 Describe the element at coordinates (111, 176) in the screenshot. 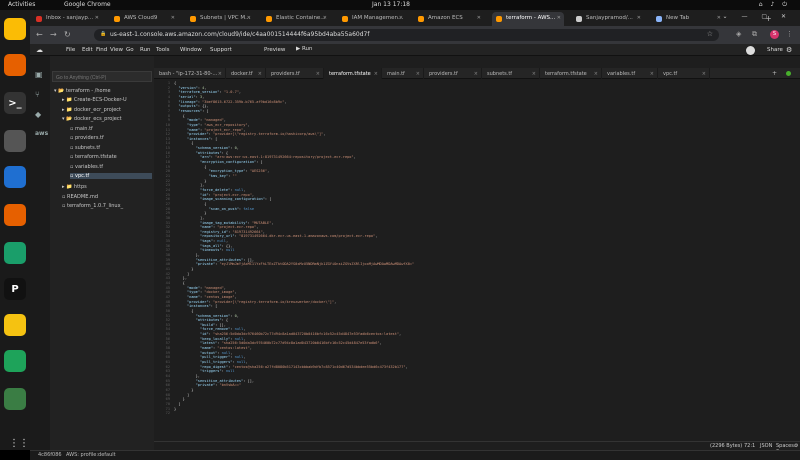

I see `tree-item: ▫ vpc.tf` at that location.